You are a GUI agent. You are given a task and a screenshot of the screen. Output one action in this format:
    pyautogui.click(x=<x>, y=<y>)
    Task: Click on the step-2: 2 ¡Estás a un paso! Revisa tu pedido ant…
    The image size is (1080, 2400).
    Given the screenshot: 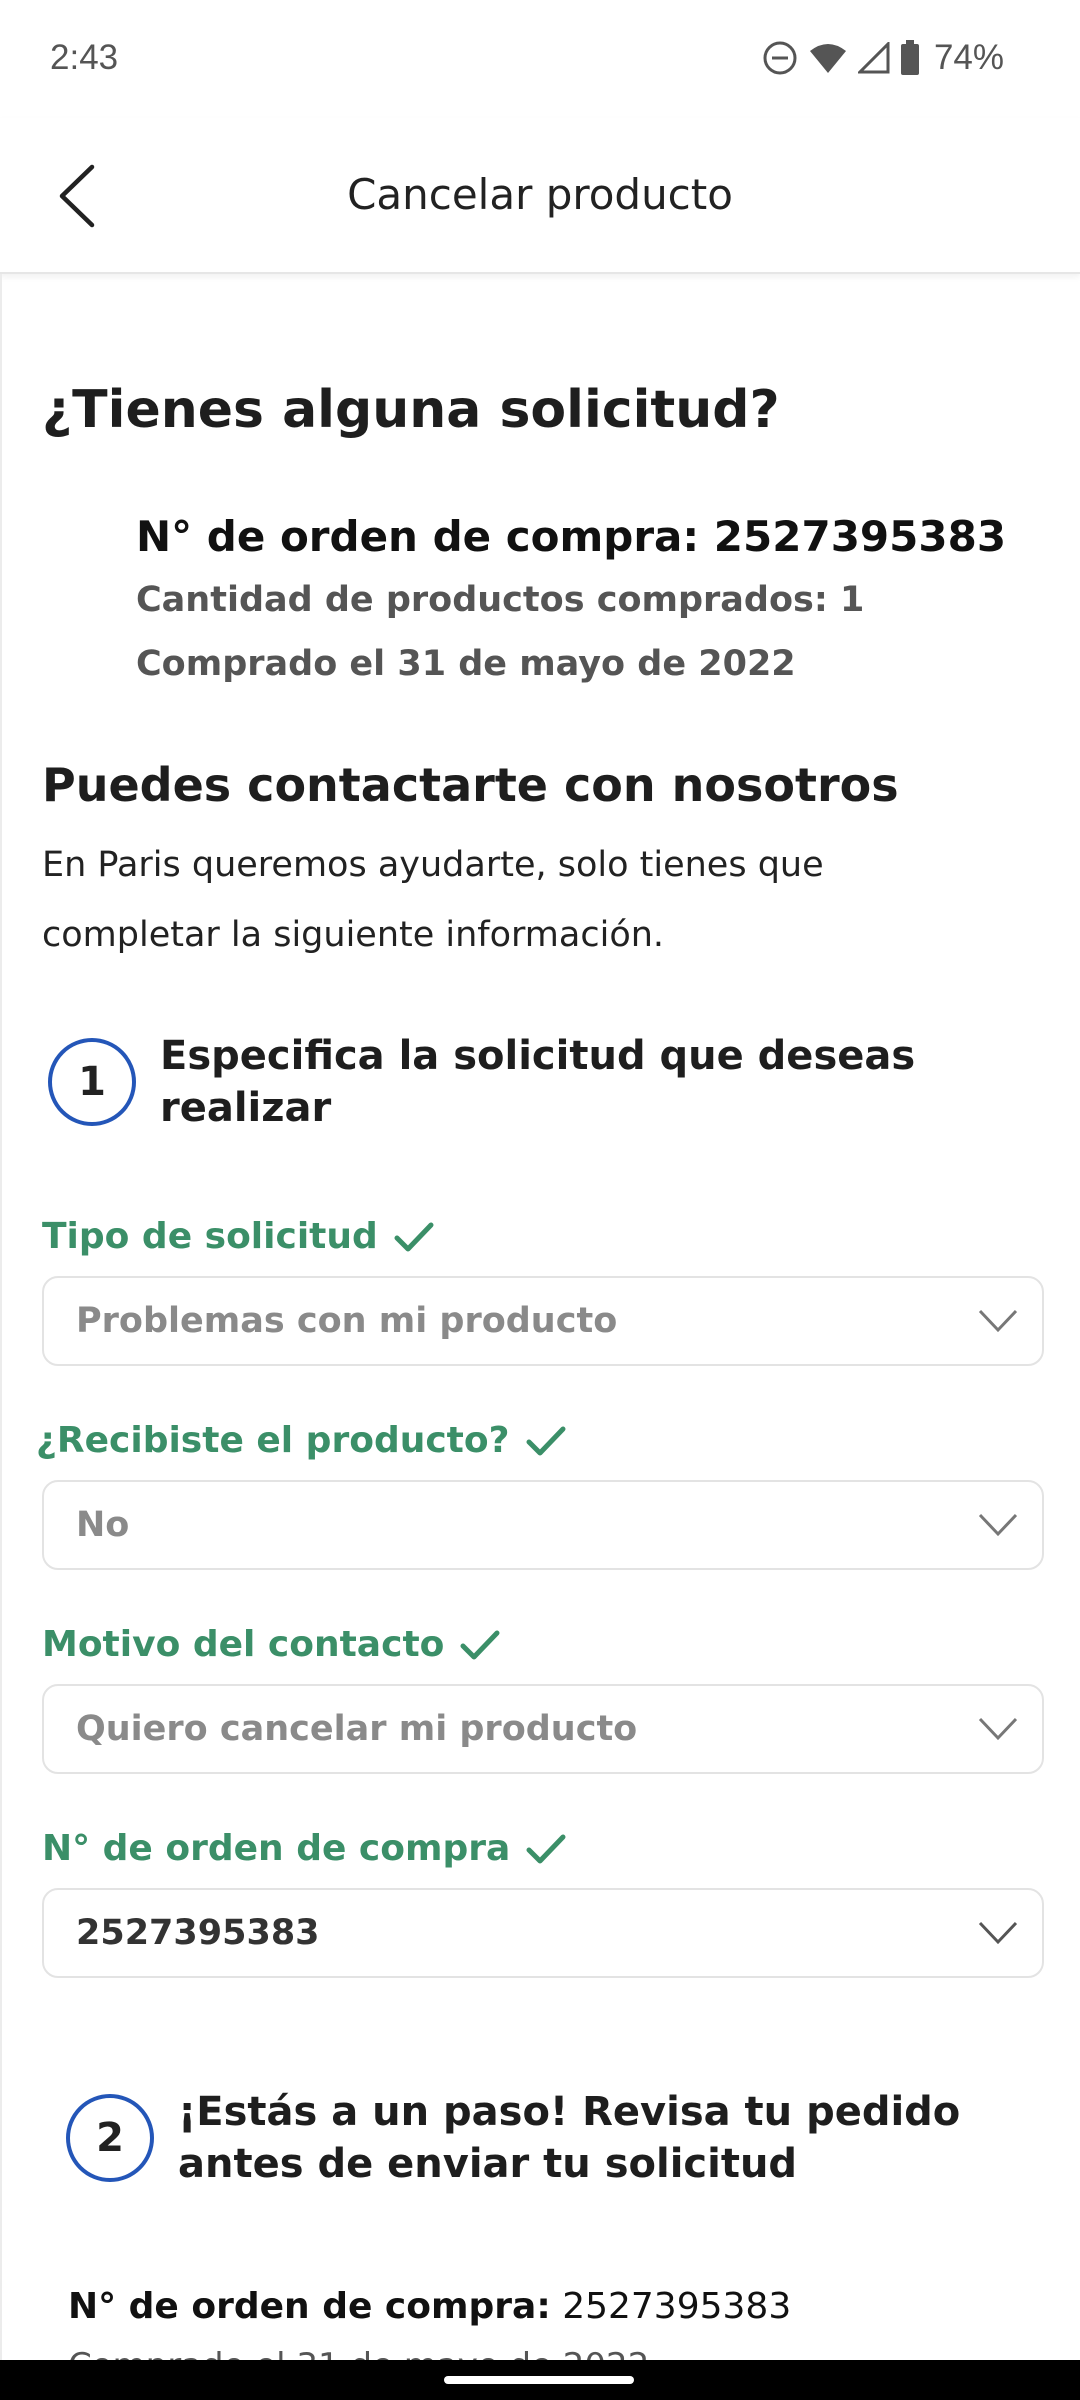 What is the action you would take?
    pyautogui.click(x=522, y=2138)
    